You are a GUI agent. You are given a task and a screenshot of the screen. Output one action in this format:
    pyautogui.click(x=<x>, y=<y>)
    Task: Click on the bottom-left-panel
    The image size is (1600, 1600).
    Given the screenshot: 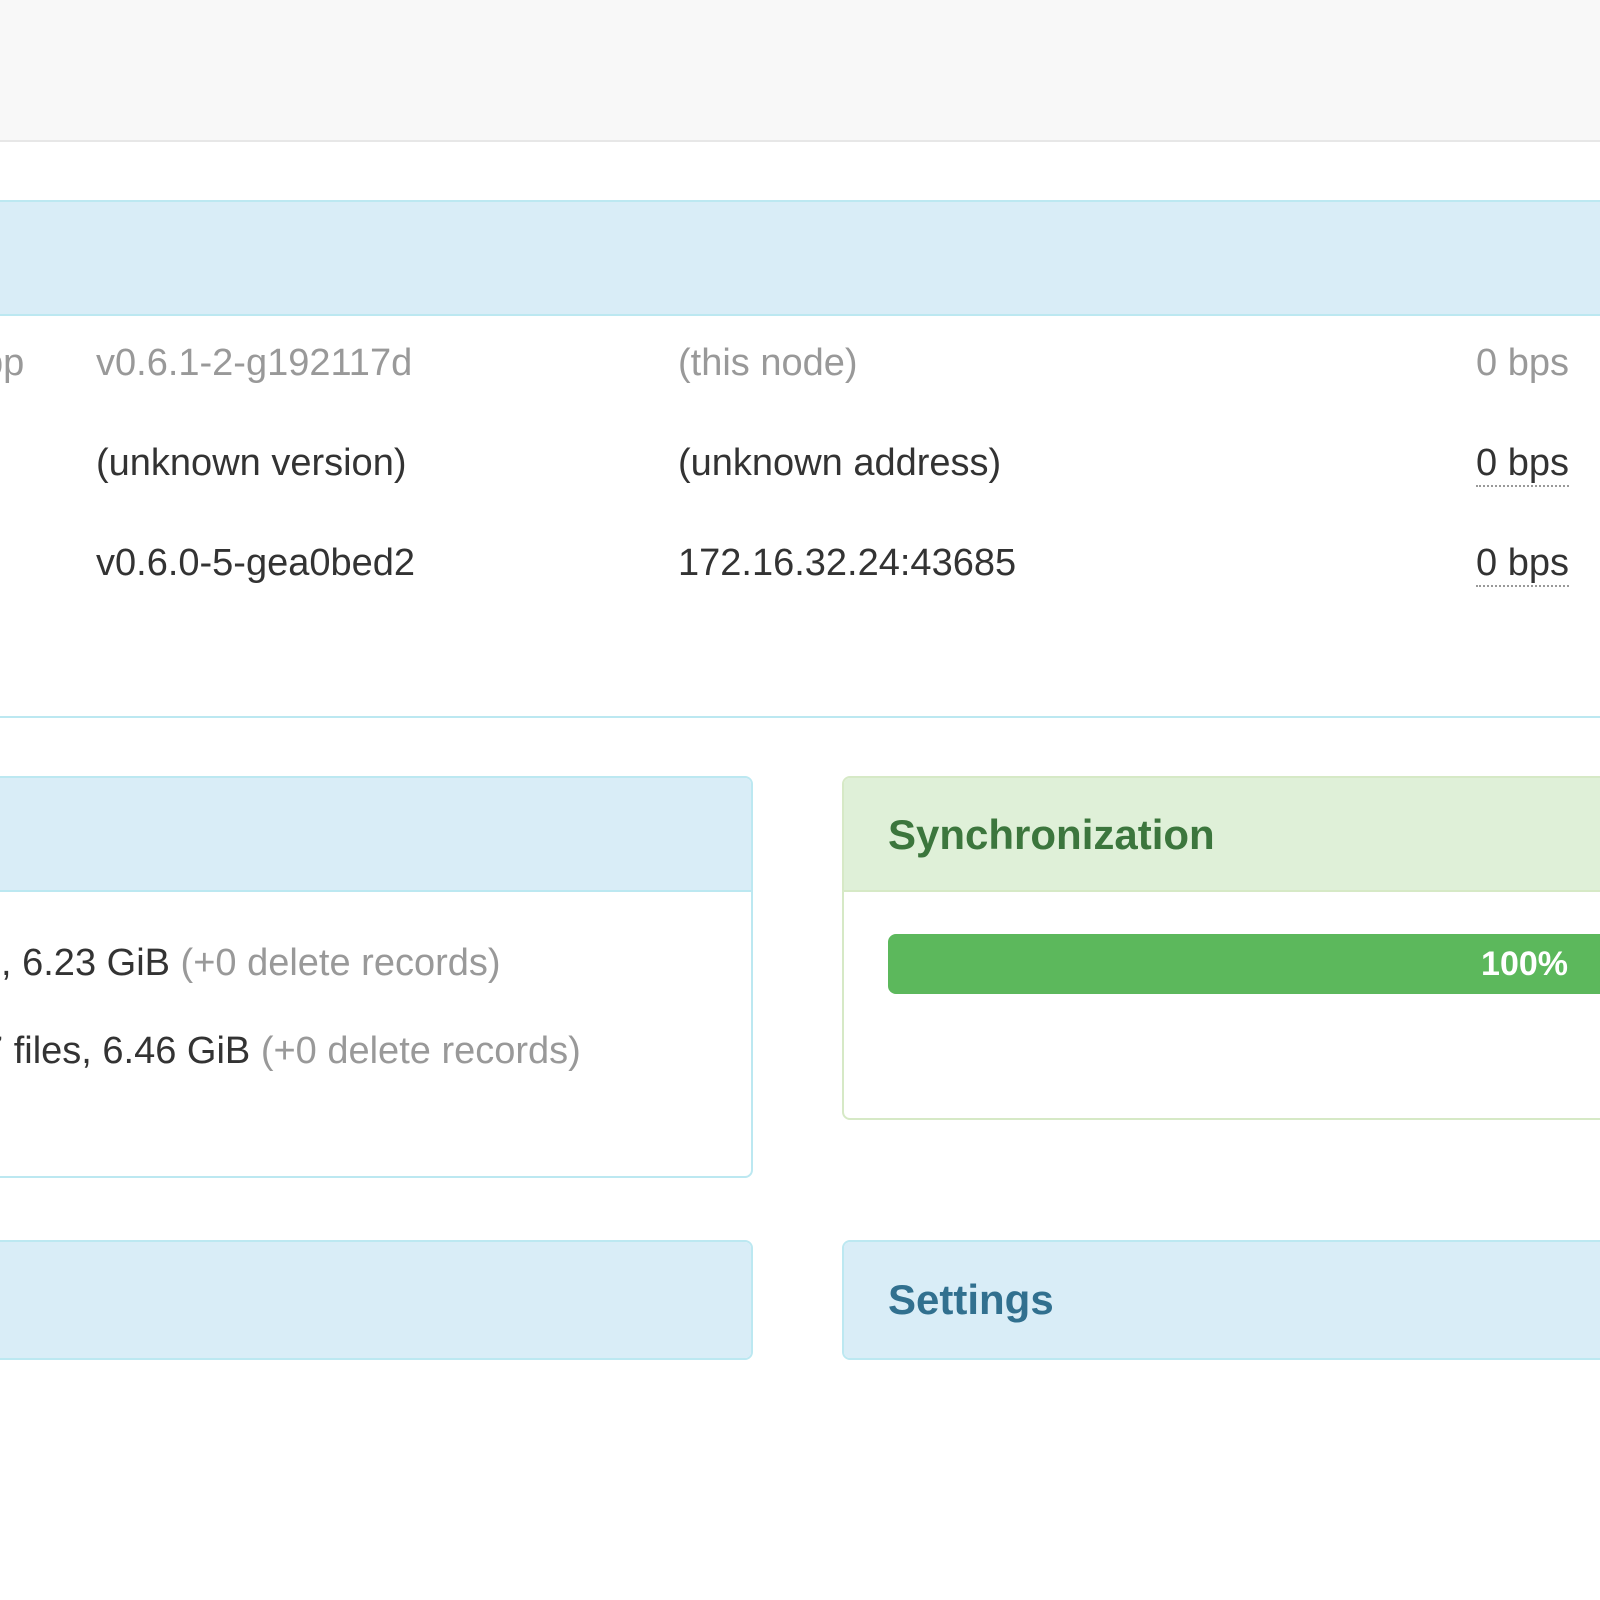 What is the action you would take?
    pyautogui.click(x=376, y=1300)
    